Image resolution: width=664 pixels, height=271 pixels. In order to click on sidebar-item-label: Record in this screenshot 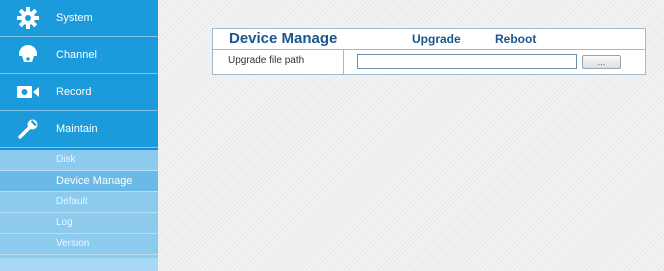, I will do `click(74, 92)`.